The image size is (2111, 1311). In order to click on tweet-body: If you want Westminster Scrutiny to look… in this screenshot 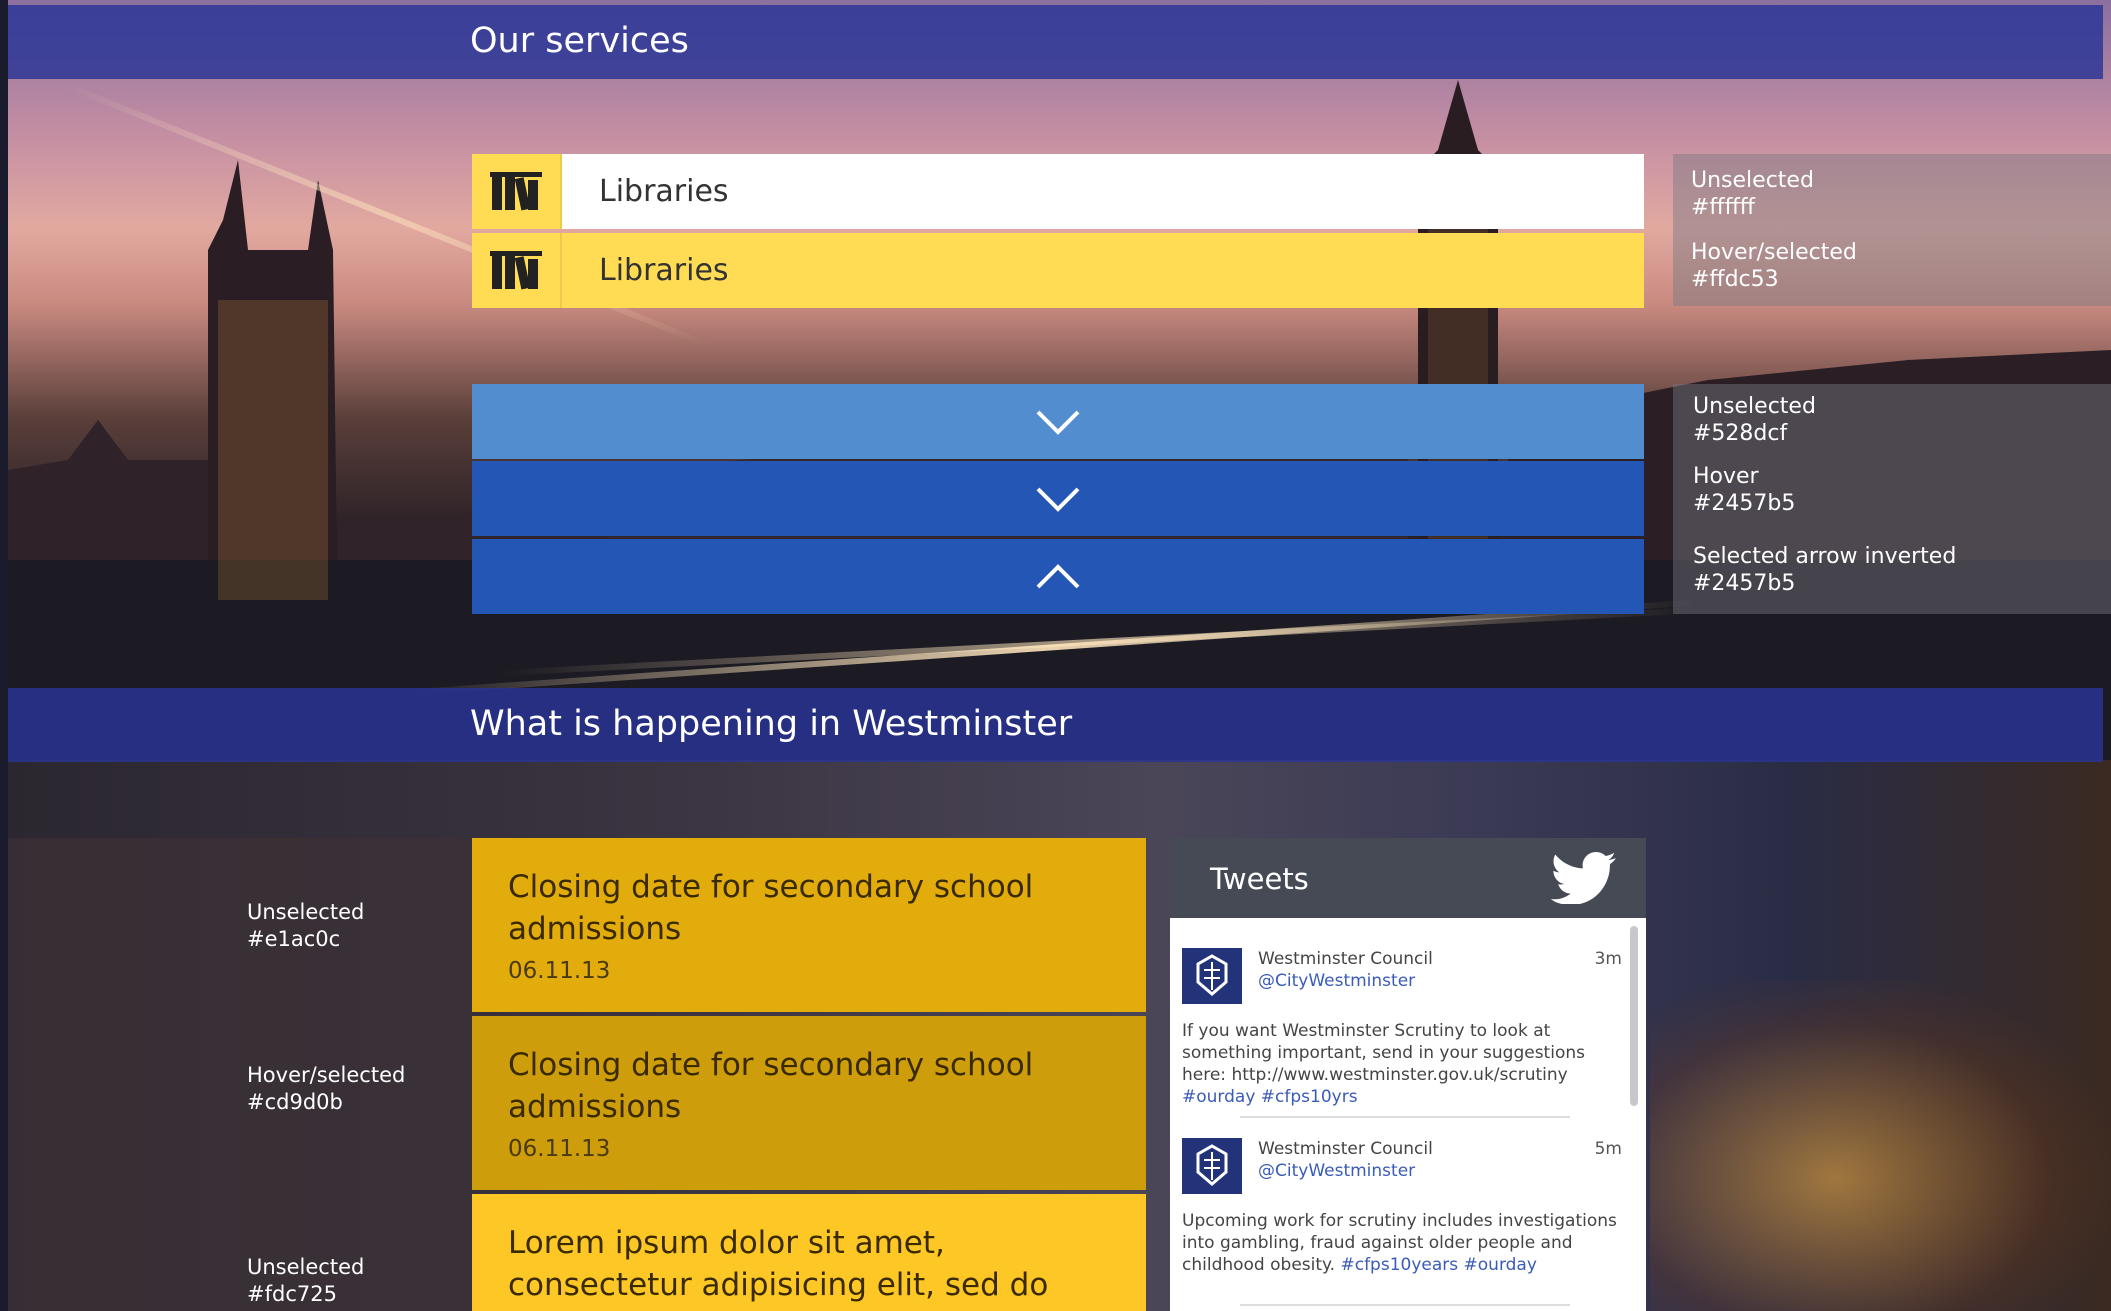, I will do `click(1383, 1053)`.